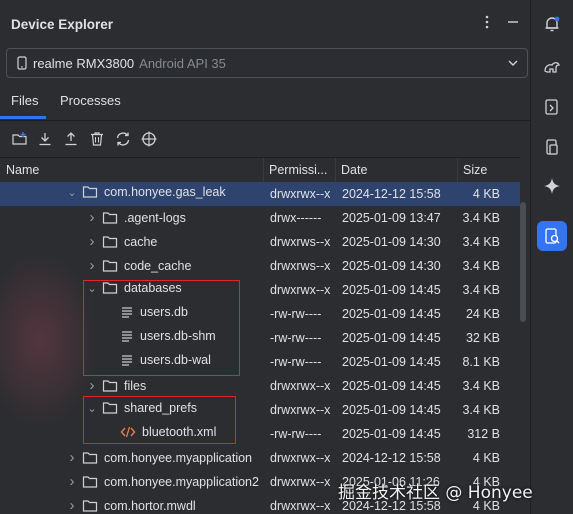 The width and height of the screenshot is (573, 514). Describe the element at coordinates (72, 192) in the screenshot. I see `chevron-down-icon: ⌄` at that location.